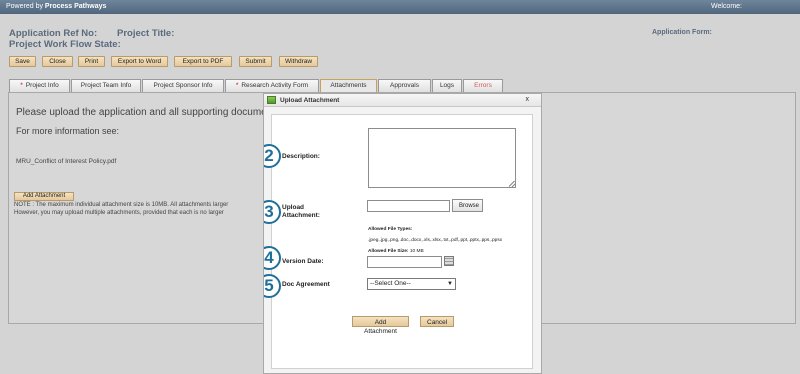 Image resolution: width=800 pixels, height=374 pixels. Describe the element at coordinates (44, 196) in the screenshot. I see `add-attachment-button: Add Attachment` at that location.